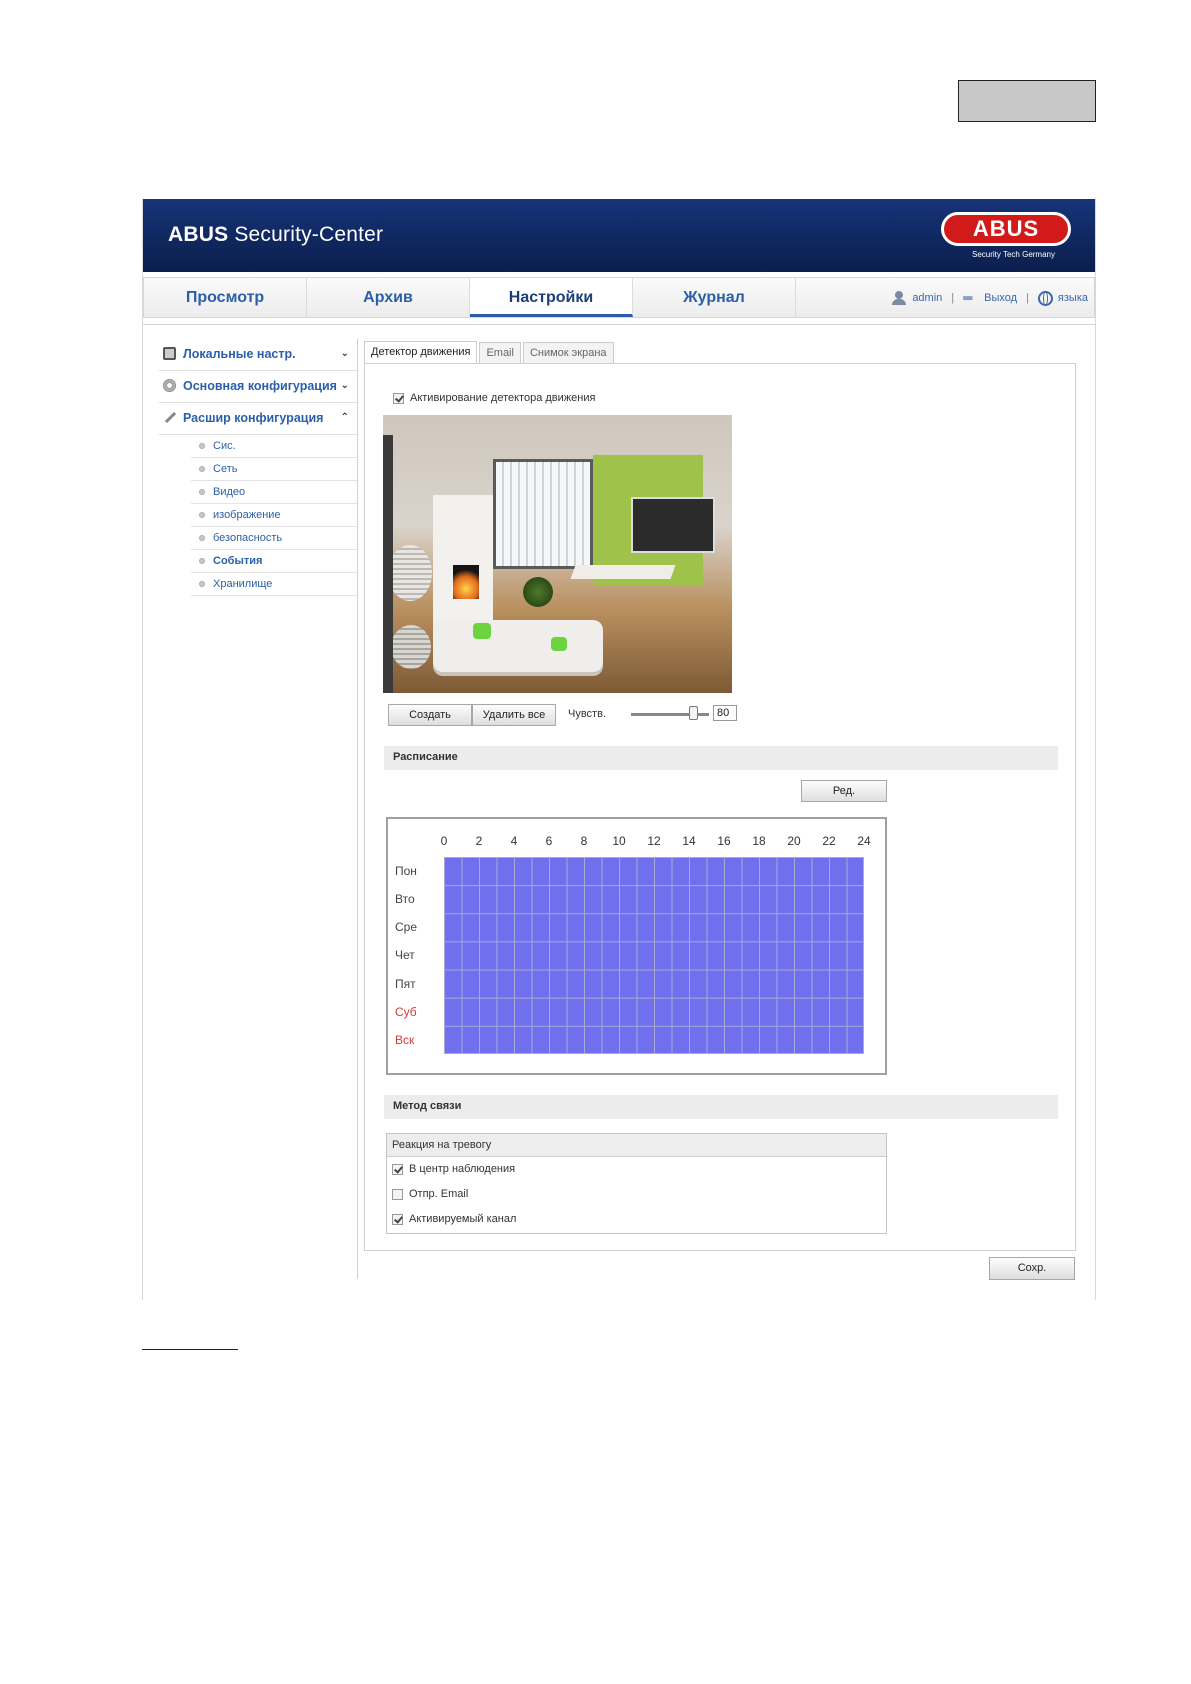 The image size is (1191, 1684). I want to click on preview-fire, so click(466, 582).